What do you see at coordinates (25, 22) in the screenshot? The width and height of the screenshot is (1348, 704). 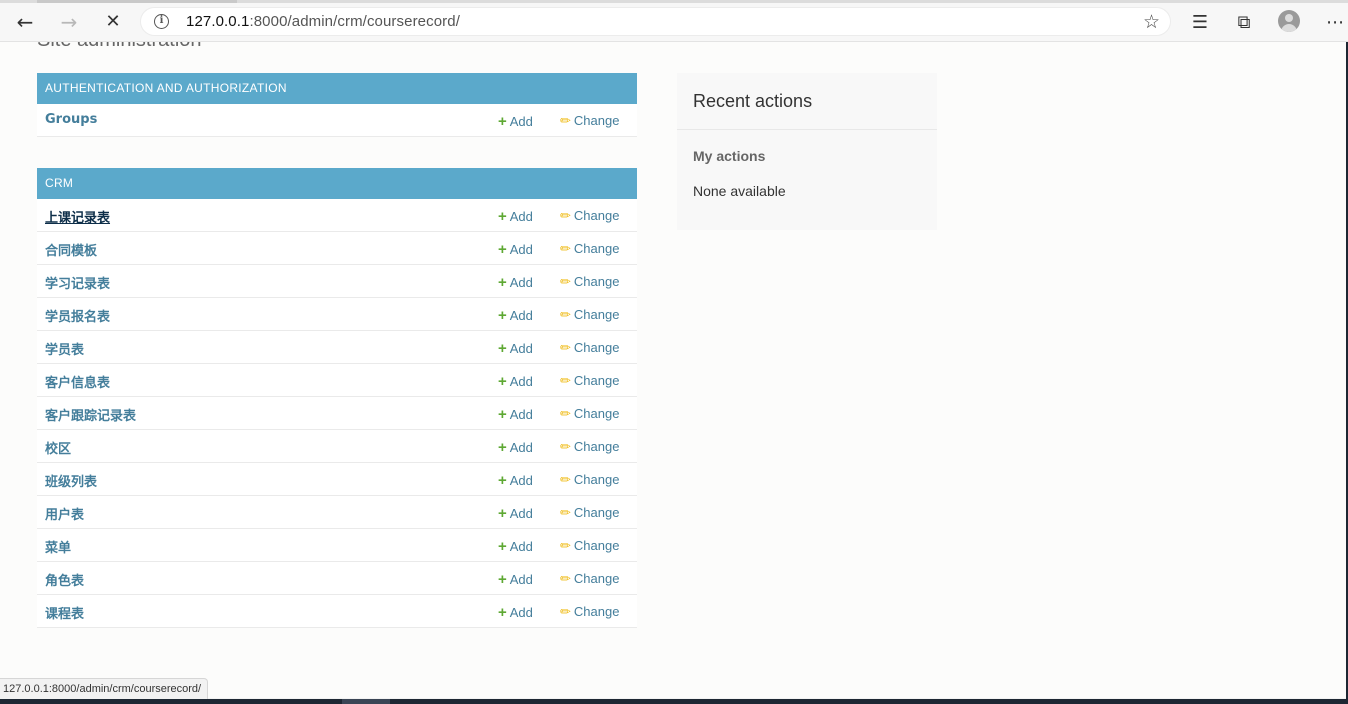 I see `back-arrow-icon: ←` at bounding box center [25, 22].